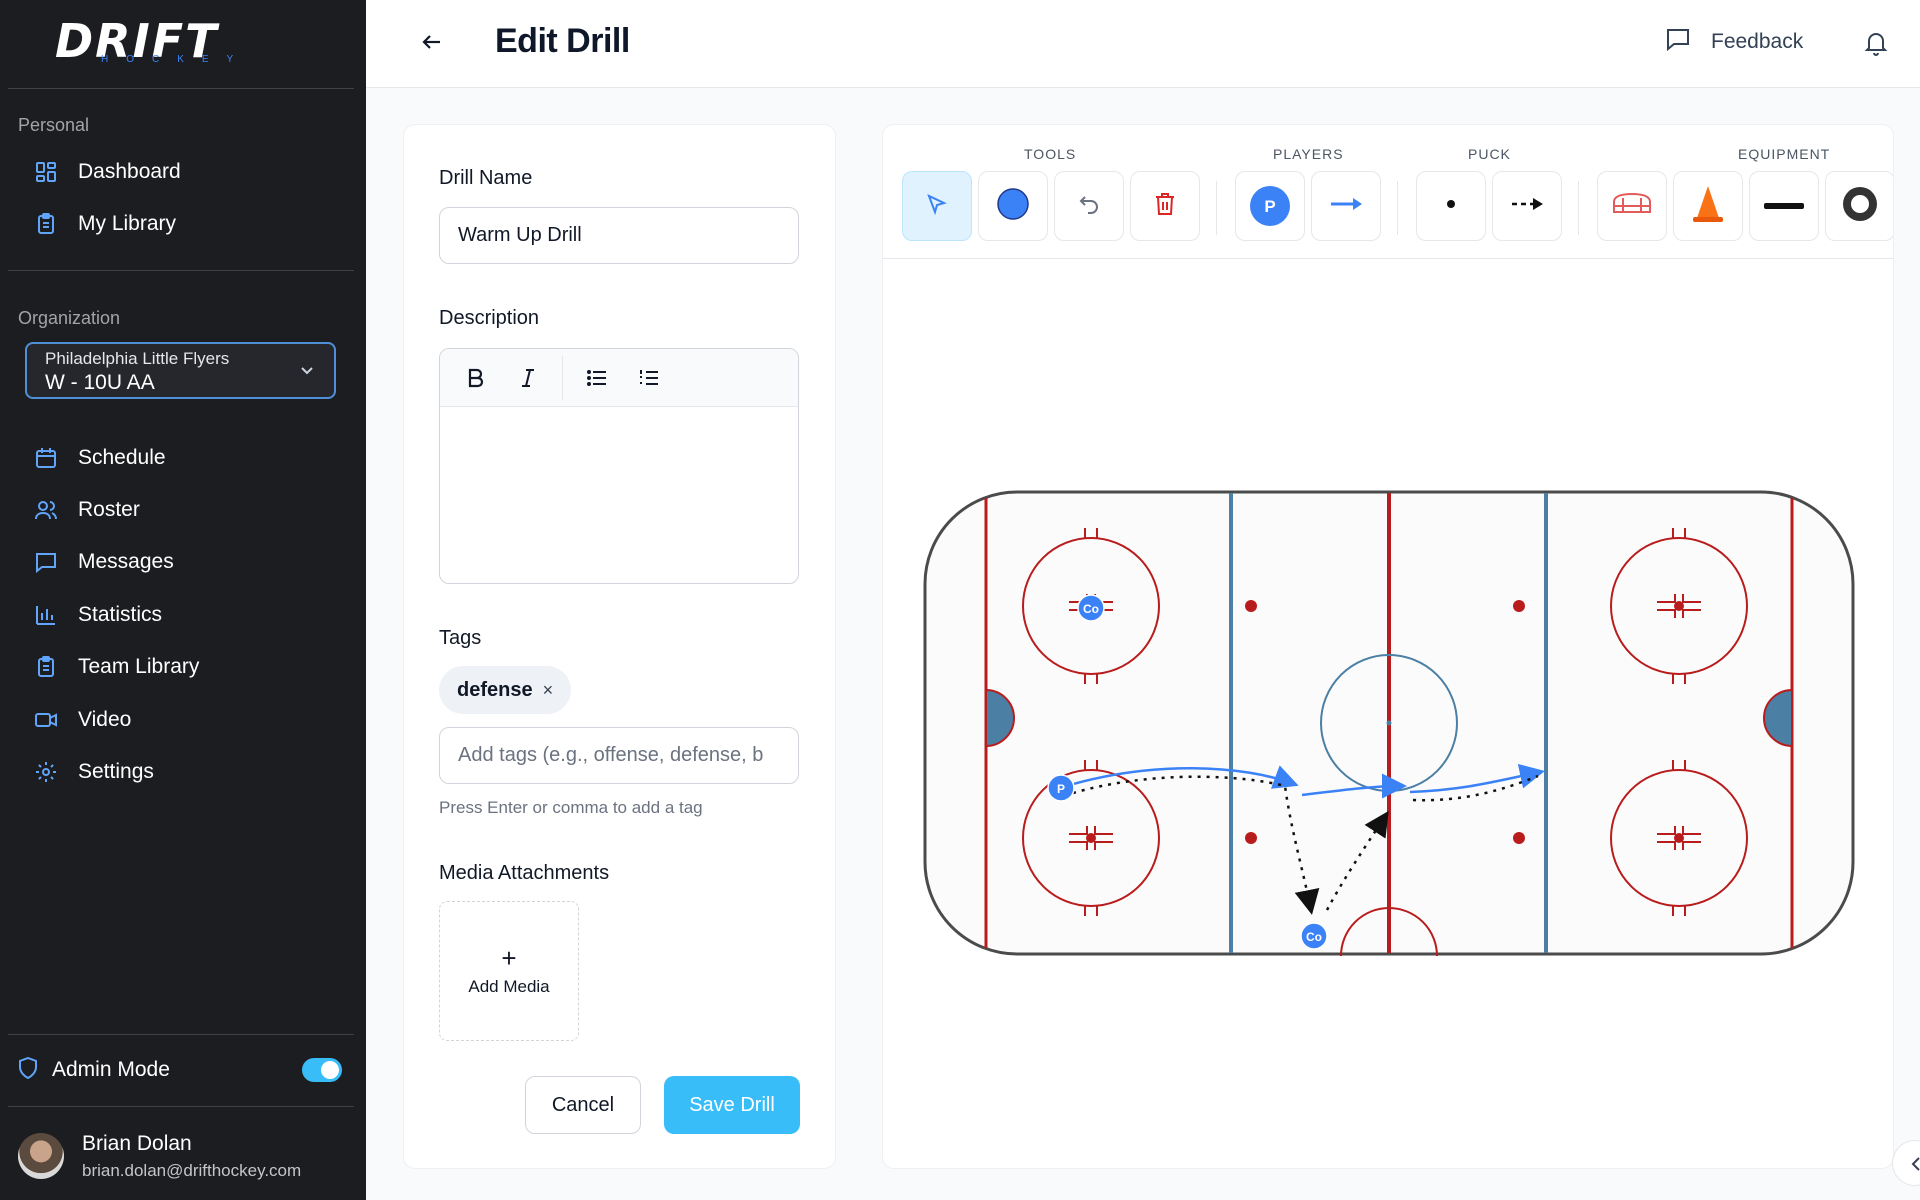 This screenshot has width=1920, height=1200. What do you see at coordinates (1143, 44) in the screenshot?
I see `page-header: Edit Drill Feedback` at bounding box center [1143, 44].